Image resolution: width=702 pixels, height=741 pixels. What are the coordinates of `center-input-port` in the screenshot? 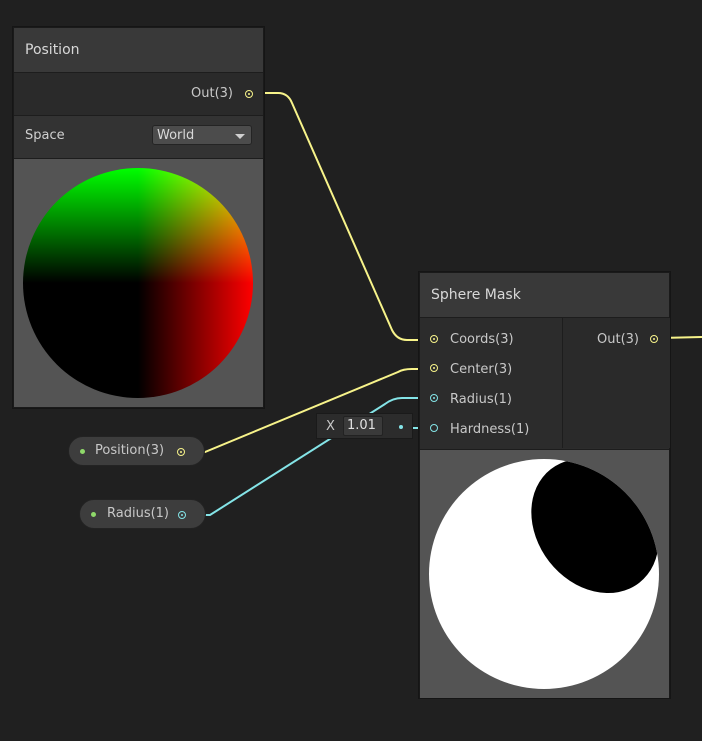 It's located at (434, 368).